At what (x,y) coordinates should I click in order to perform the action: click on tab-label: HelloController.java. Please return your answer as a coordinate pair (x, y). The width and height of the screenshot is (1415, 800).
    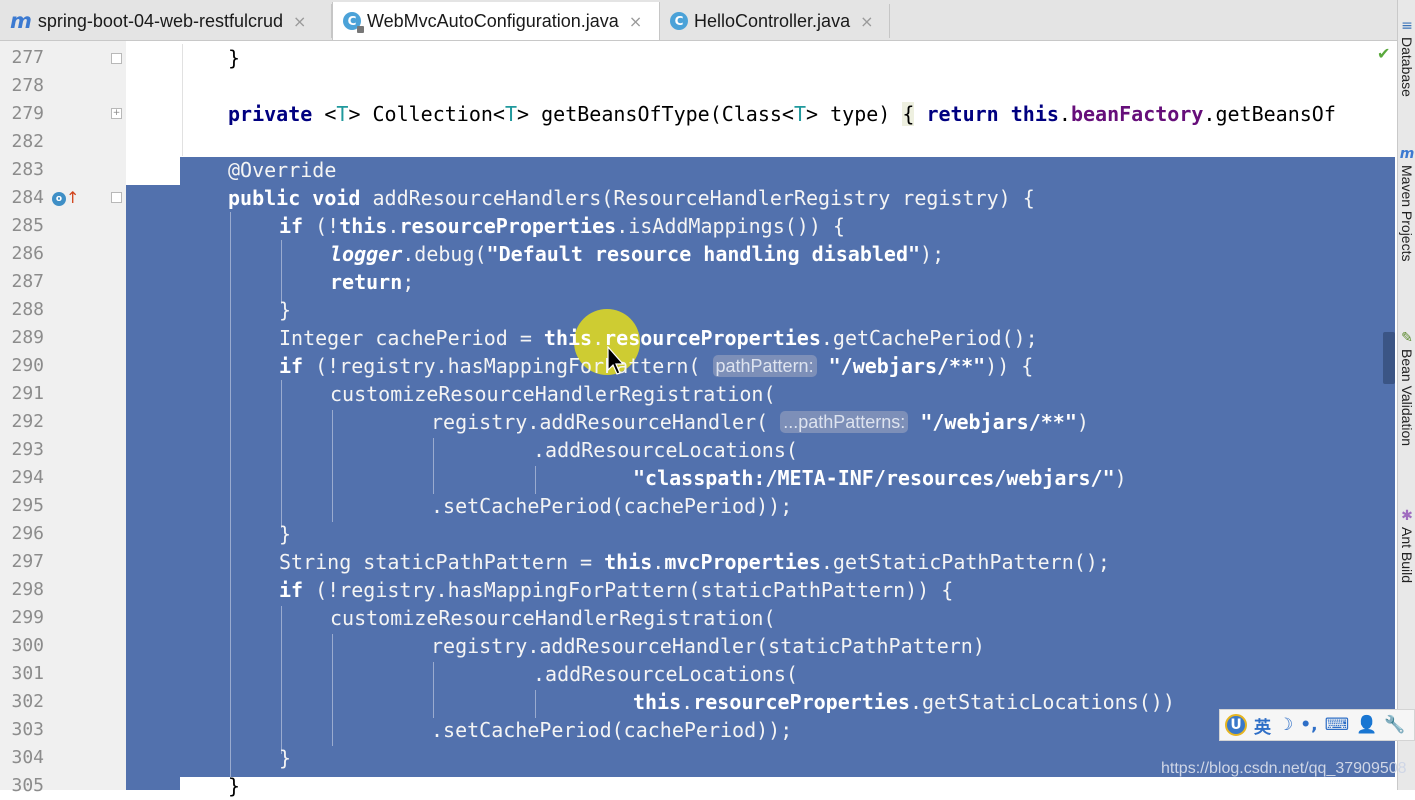
    Looking at the image, I should click on (772, 20).